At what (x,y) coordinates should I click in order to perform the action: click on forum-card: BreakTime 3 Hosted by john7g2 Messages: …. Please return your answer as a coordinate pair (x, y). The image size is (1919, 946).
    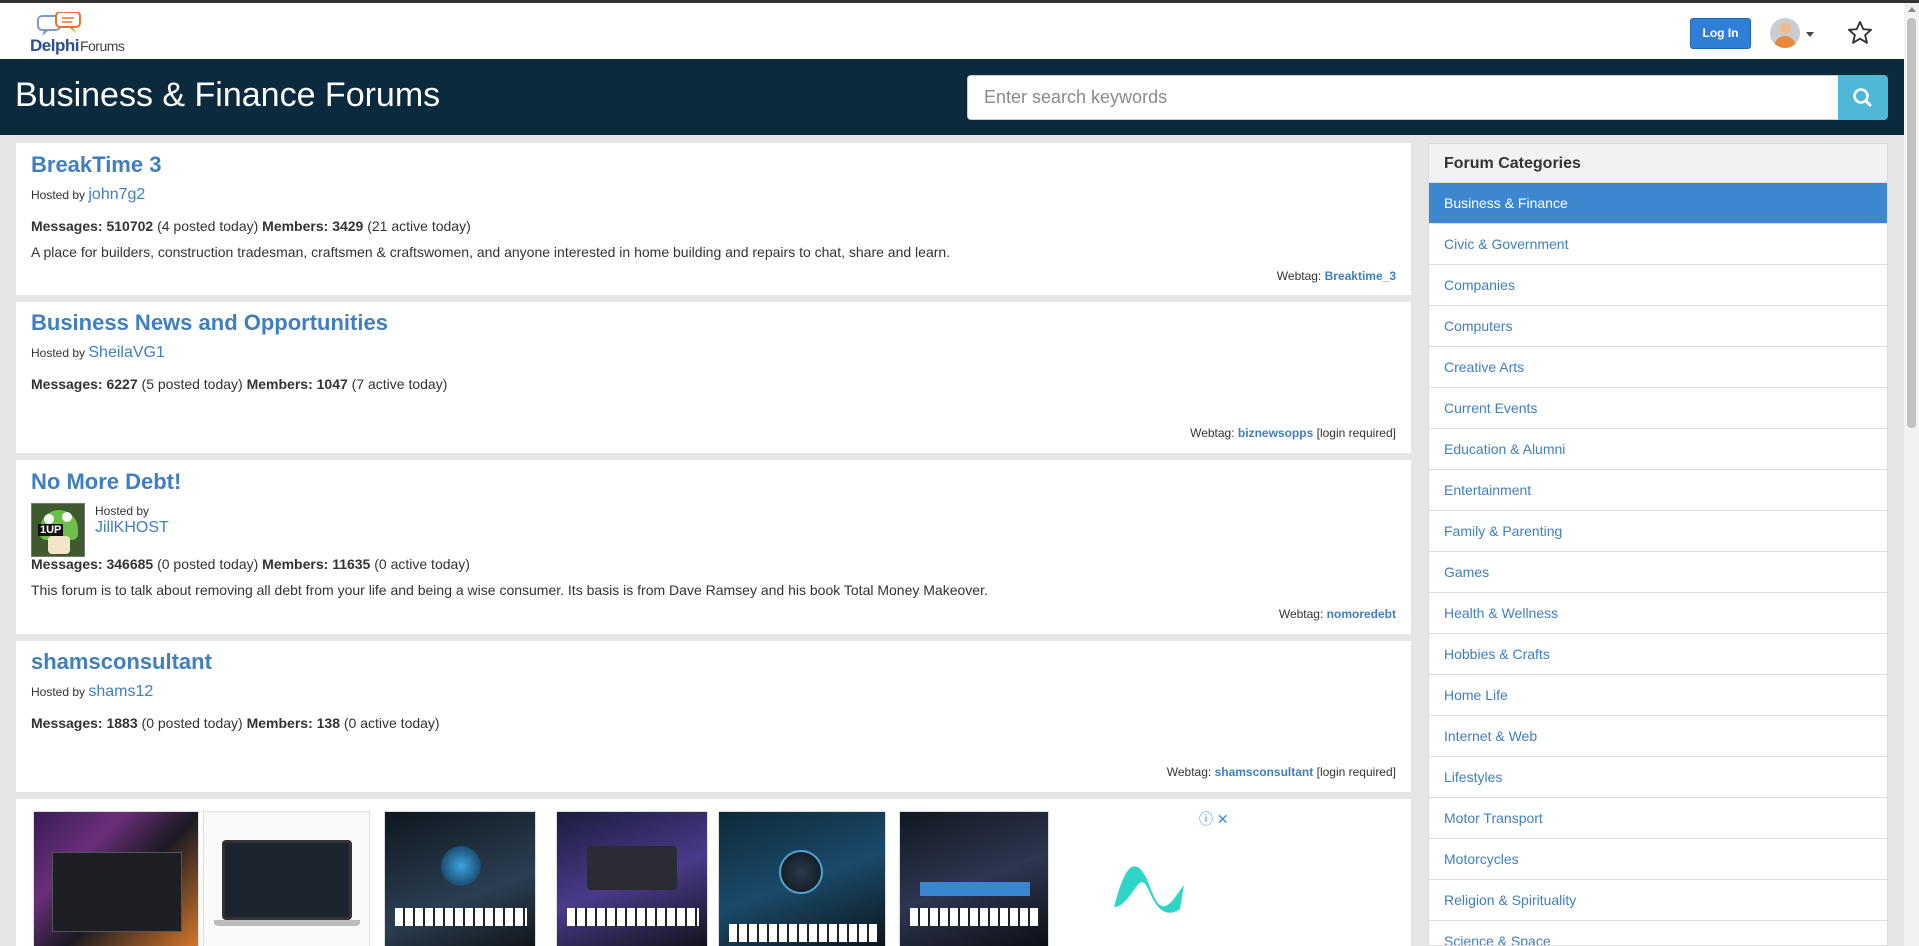
    Looking at the image, I should click on (713, 219).